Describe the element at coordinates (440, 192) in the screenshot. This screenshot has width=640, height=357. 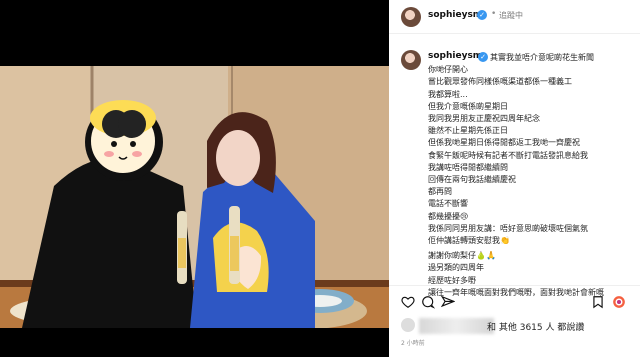
I see `caption-line: 都再問` at that location.